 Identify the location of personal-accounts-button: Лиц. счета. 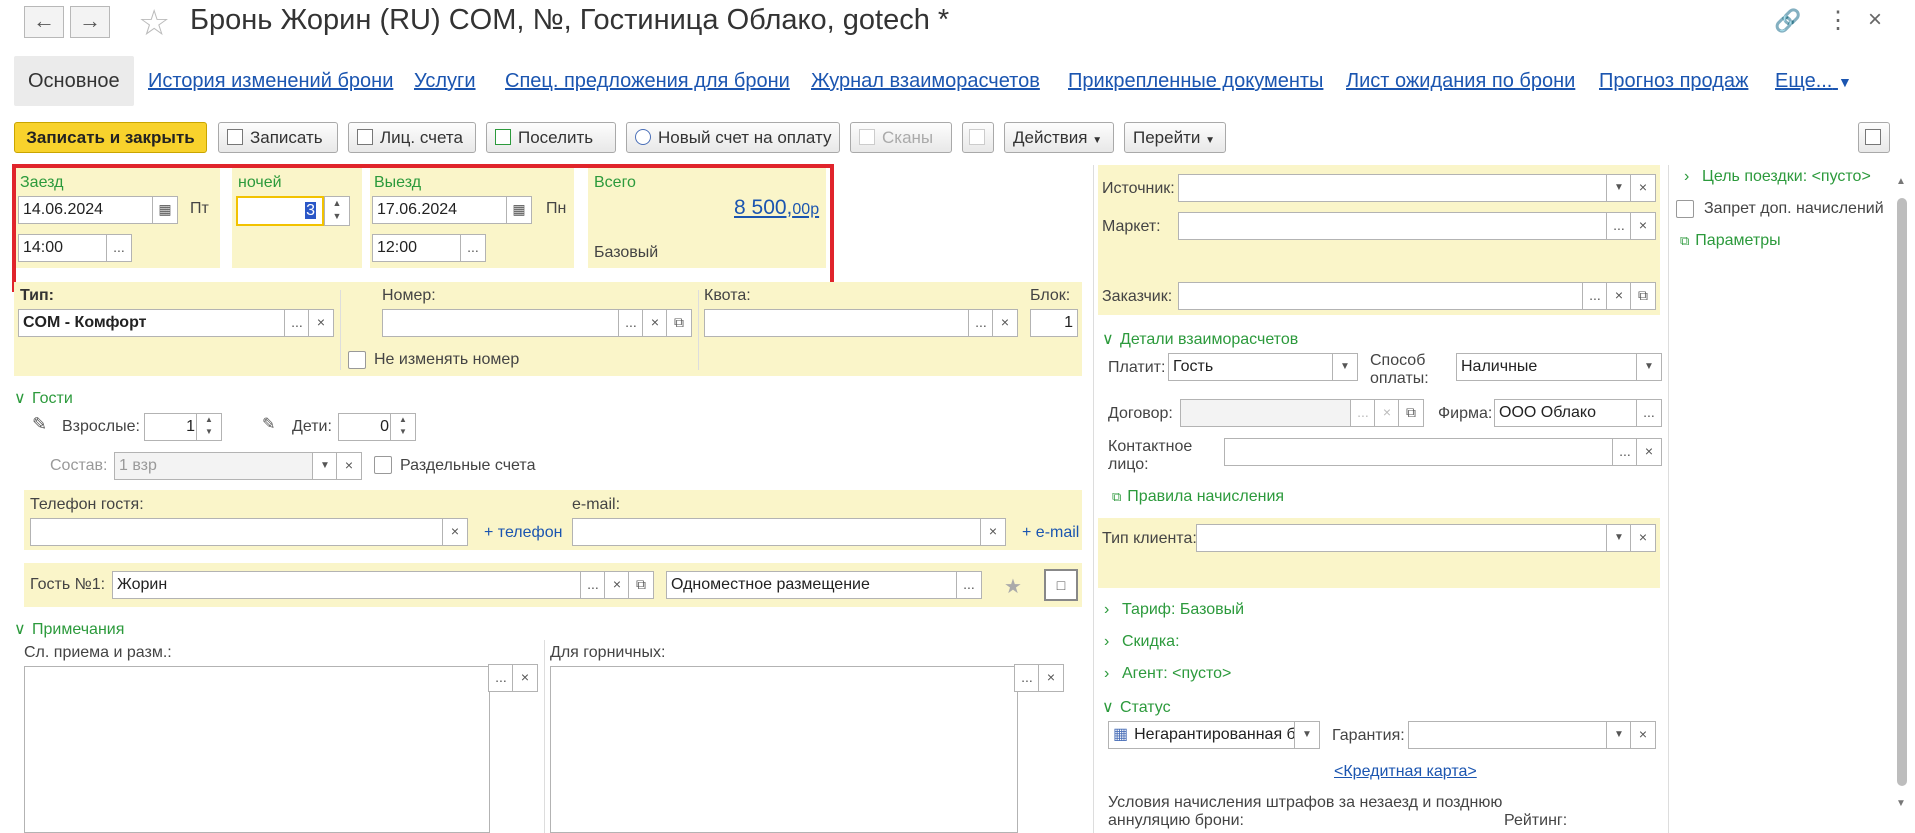
(412, 137).